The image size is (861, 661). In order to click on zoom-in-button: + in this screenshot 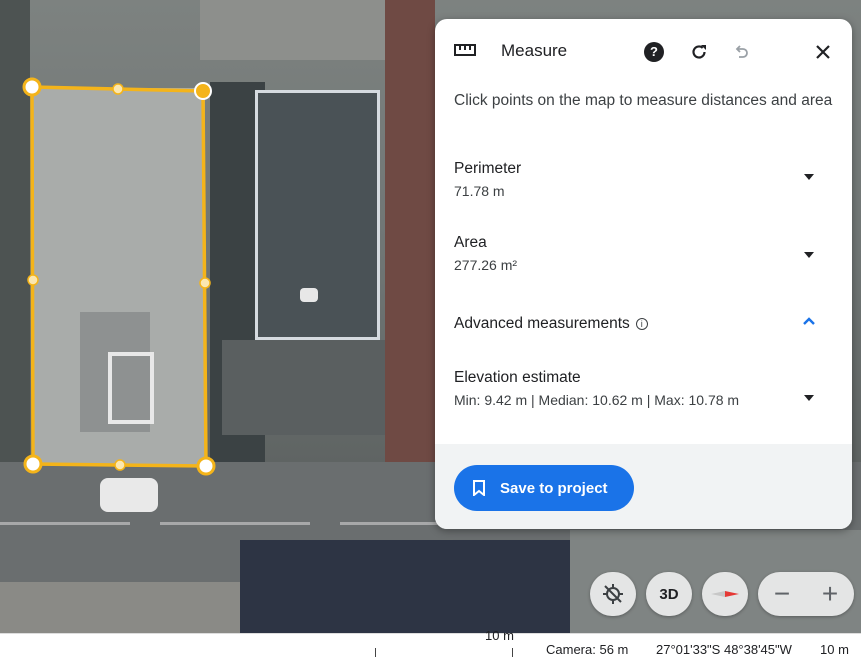, I will do `click(830, 594)`.